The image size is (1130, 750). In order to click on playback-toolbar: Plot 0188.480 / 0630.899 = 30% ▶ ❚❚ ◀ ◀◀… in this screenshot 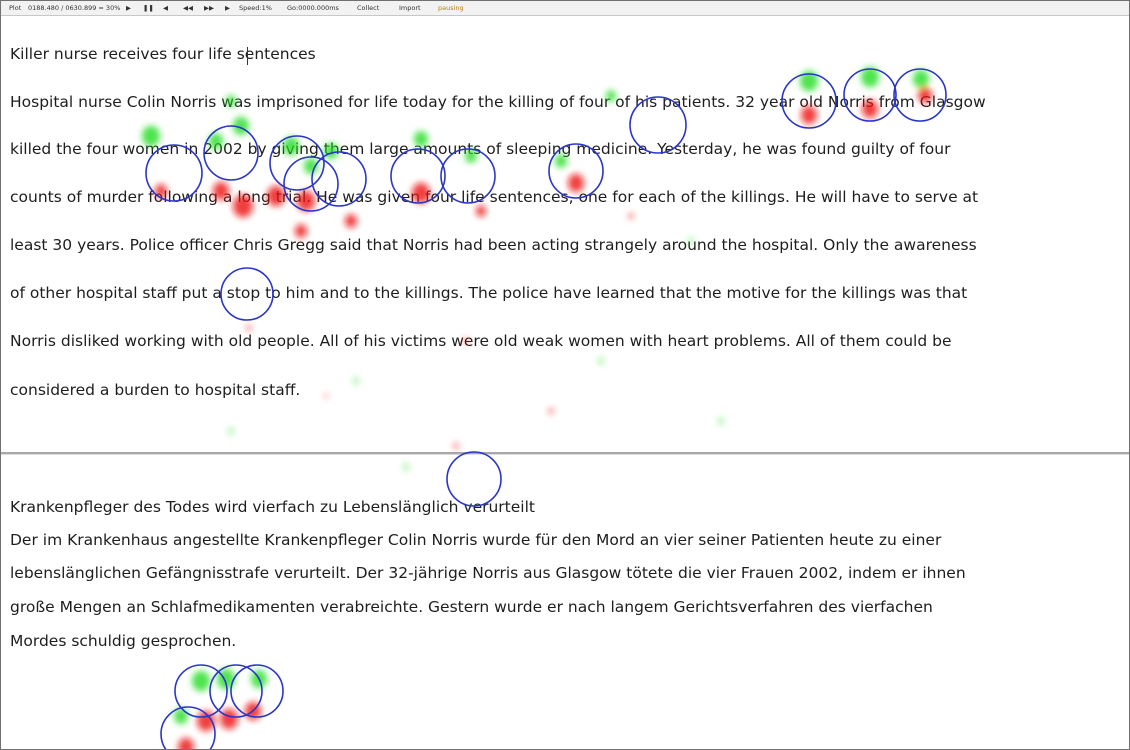, I will do `click(565, 8)`.